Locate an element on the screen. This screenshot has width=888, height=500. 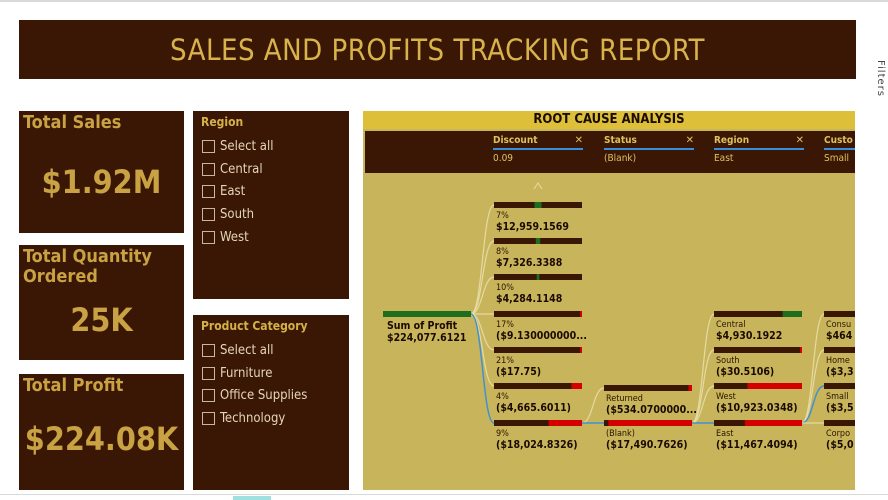
category-option-technology: Technology is located at coordinates (254, 418).